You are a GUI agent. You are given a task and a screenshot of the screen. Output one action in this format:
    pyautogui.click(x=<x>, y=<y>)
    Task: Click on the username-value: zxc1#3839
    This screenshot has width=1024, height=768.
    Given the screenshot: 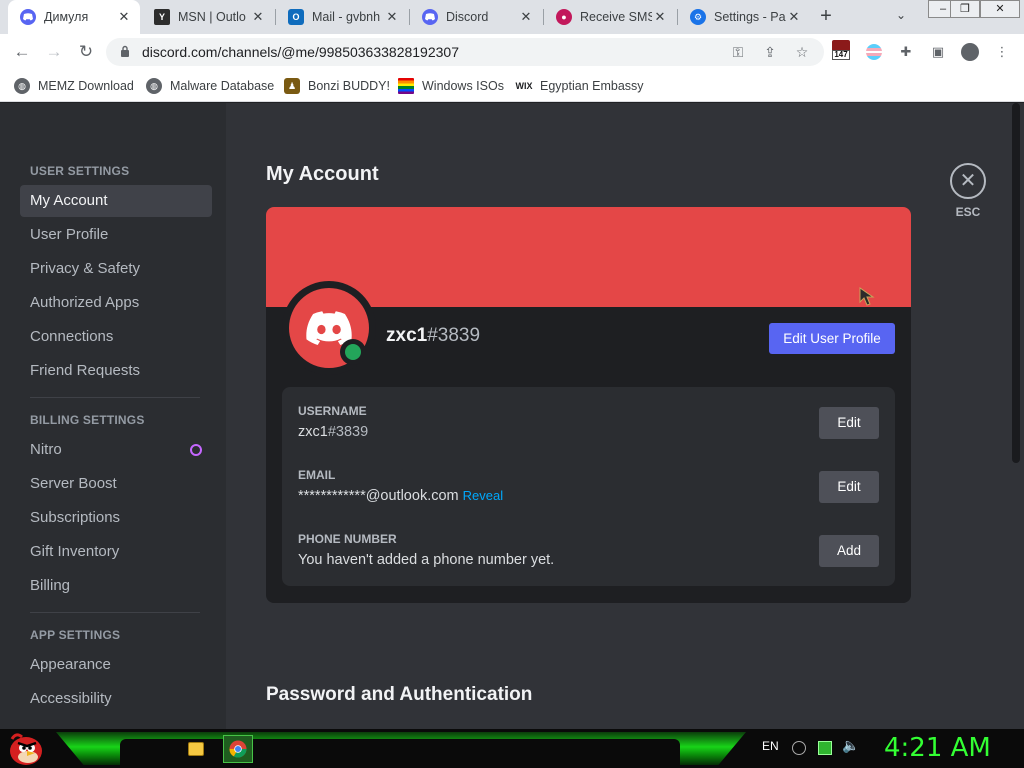 What is the action you would take?
    pyautogui.click(x=333, y=432)
    